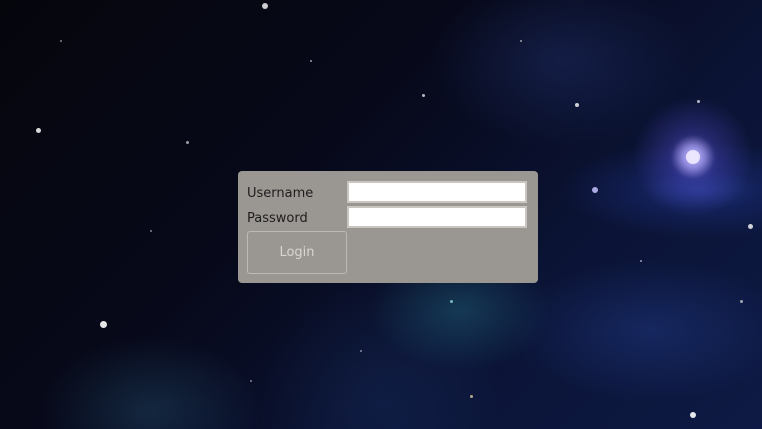 The width and height of the screenshot is (762, 429). What do you see at coordinates (437, 192) in the screenshot?
I see `username-field` at bounding box center [437, 192].